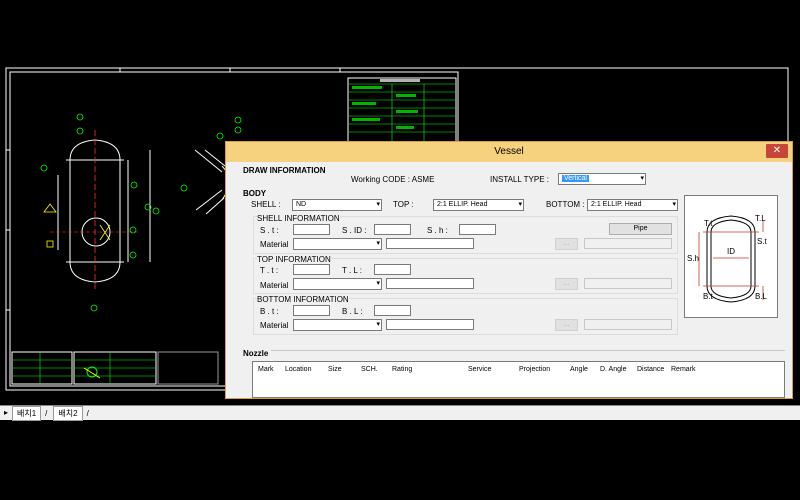 This screenshot has width=800, height=500. Describe the element at coordinates (683, 369) in the screenshot. I see `nozzle-col-remark: Remark` at that location.